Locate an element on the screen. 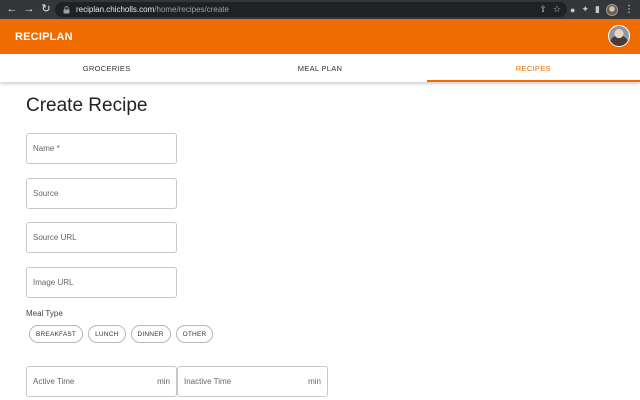 This screenshot has width=640, height=400. active-time-placeholder: Active Time is located at coordinates (54, 381).